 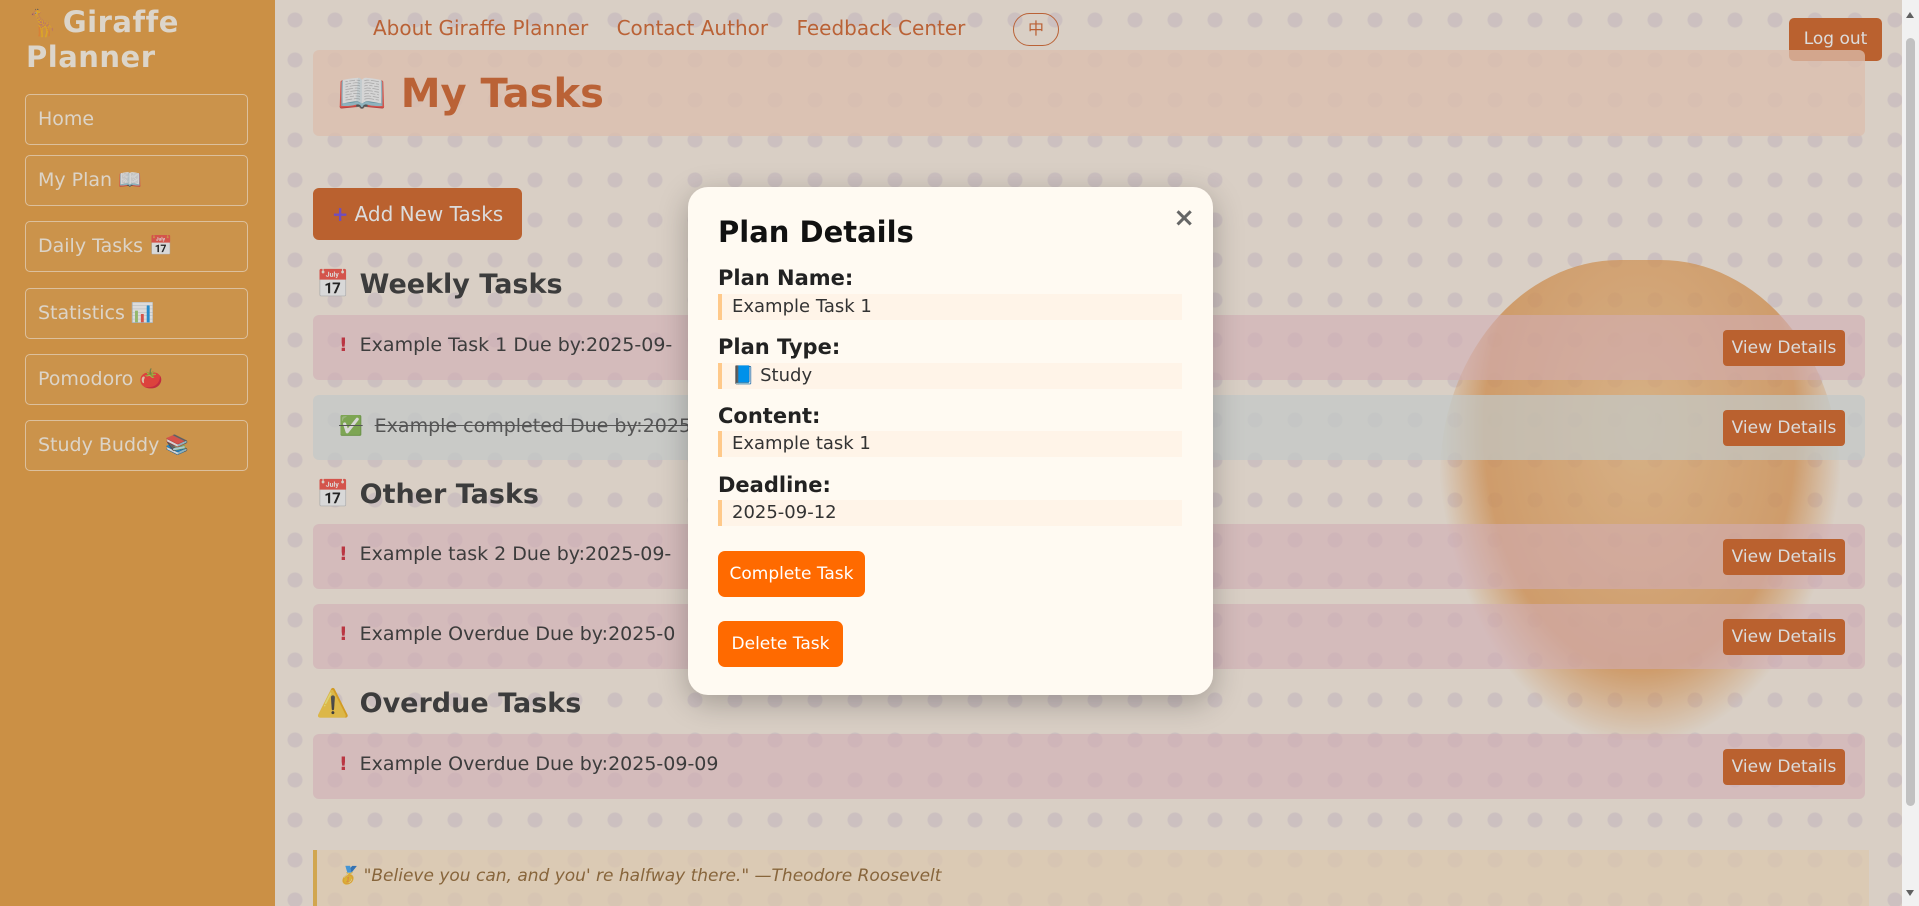 What do you see at coordinates (779, 347) in the screenshot?
I see `plan-type-label: Plan Type:` at bounding box center [779, 347].